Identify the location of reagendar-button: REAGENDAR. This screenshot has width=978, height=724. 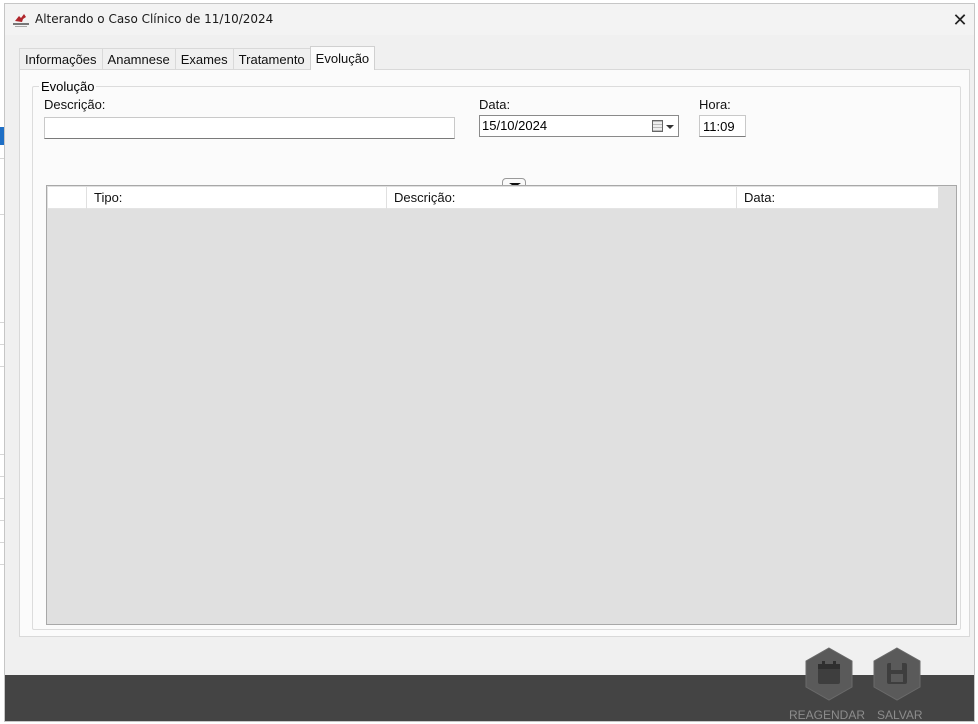
(829, 685).